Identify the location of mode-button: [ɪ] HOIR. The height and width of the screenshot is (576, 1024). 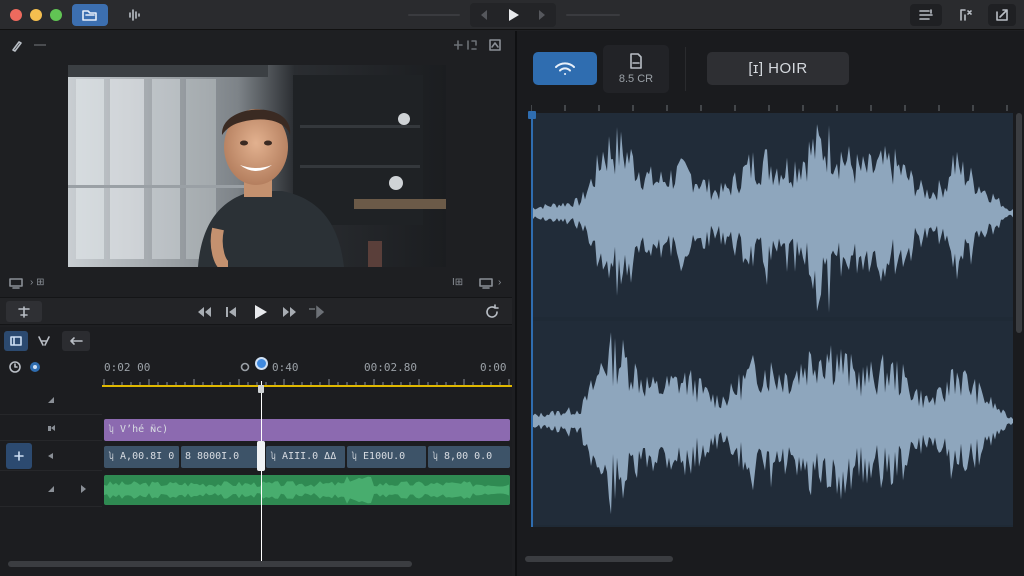
(778, 68).